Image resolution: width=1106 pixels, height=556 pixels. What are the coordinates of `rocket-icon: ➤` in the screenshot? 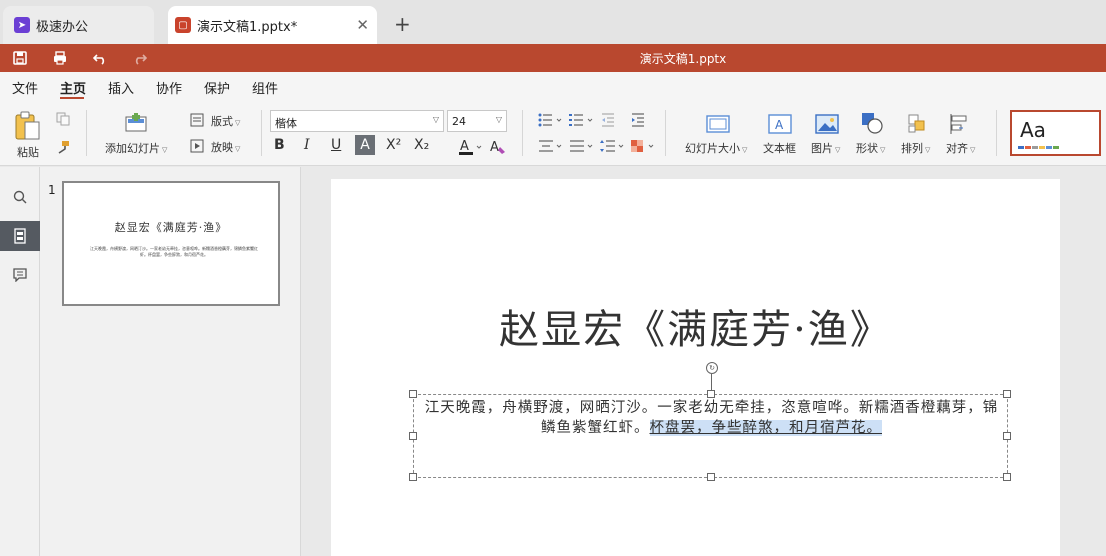 It's located at (22, 25).